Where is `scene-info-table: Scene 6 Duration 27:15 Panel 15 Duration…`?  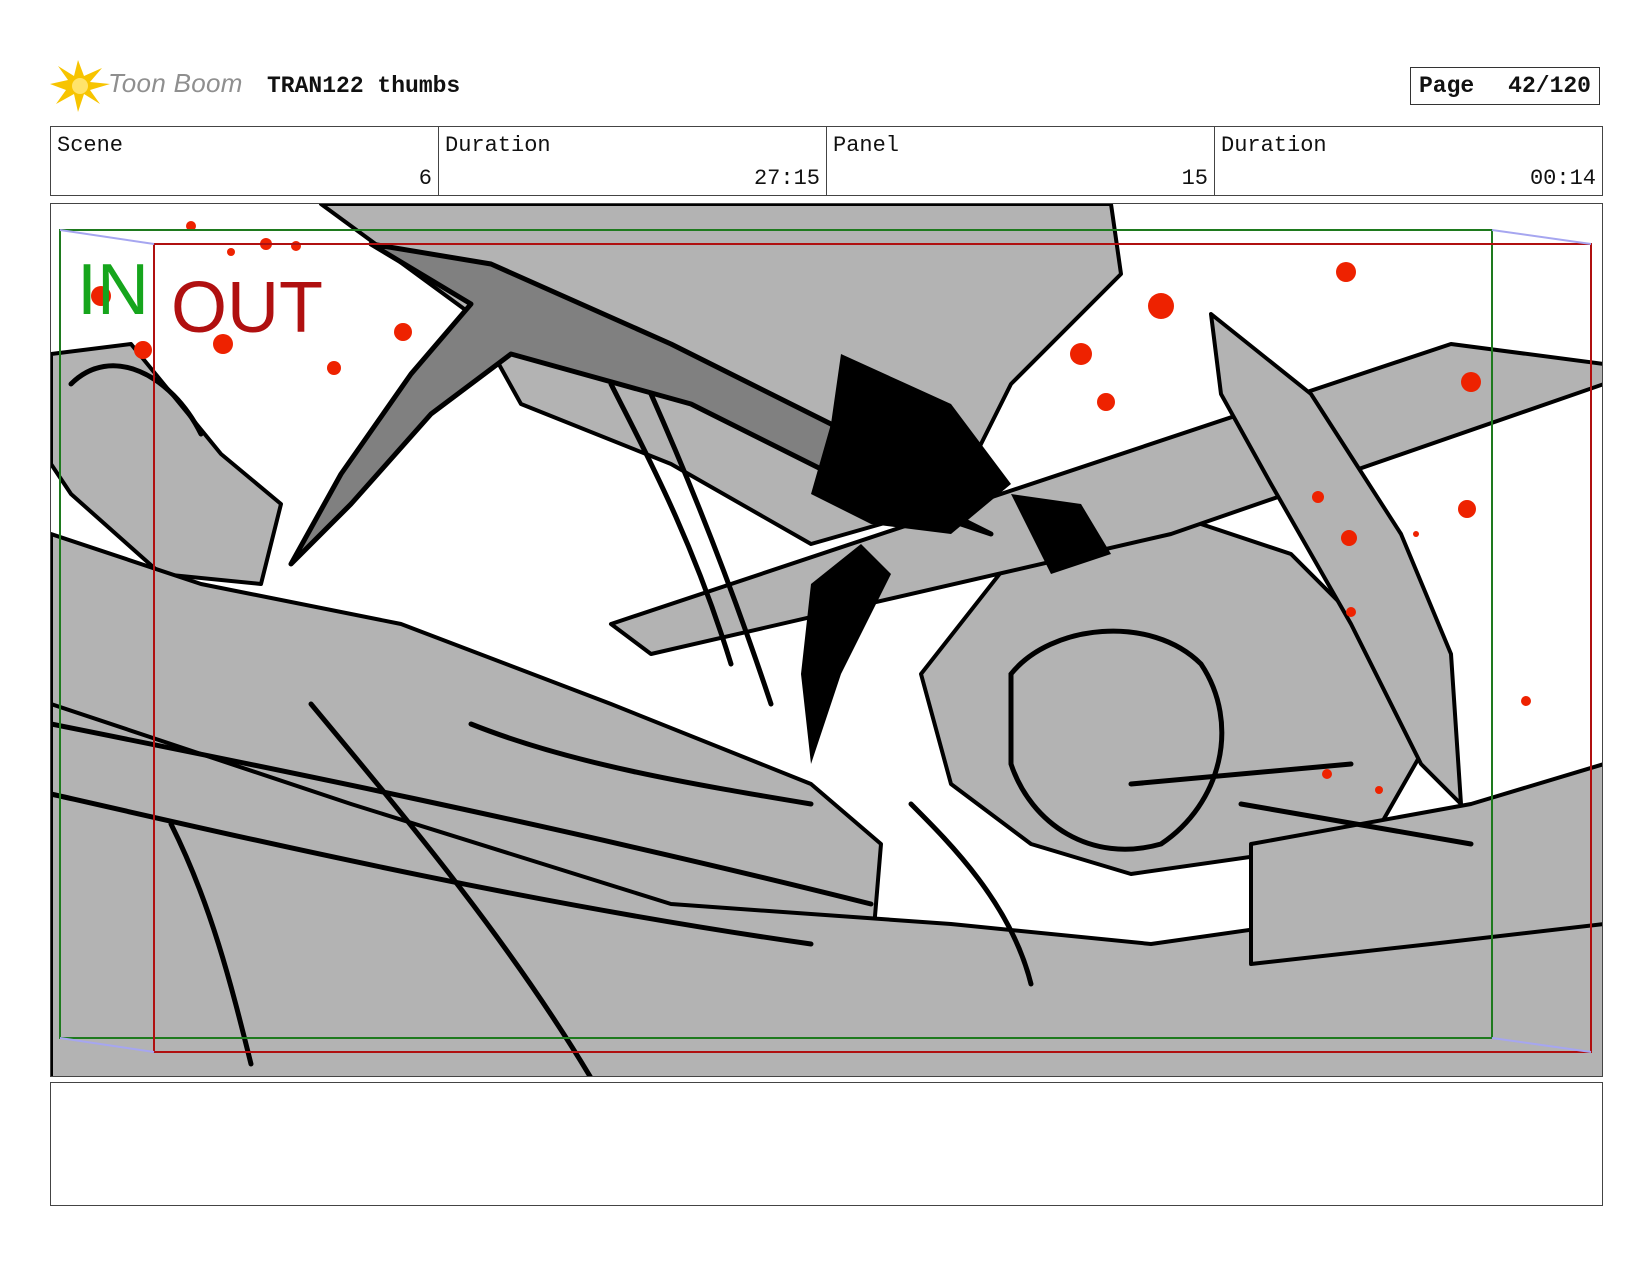 scene-info-table: Scene 6 Duration 27:15 Panel 15 Duration… is located at coordinates (826, 161).